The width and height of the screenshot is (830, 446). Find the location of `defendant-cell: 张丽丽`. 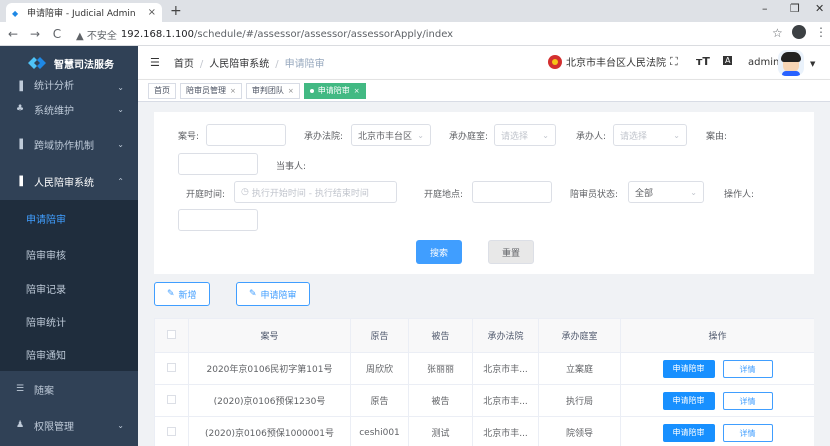

defendant-cell: 张丽丽 is located at coordinates (440, 368).